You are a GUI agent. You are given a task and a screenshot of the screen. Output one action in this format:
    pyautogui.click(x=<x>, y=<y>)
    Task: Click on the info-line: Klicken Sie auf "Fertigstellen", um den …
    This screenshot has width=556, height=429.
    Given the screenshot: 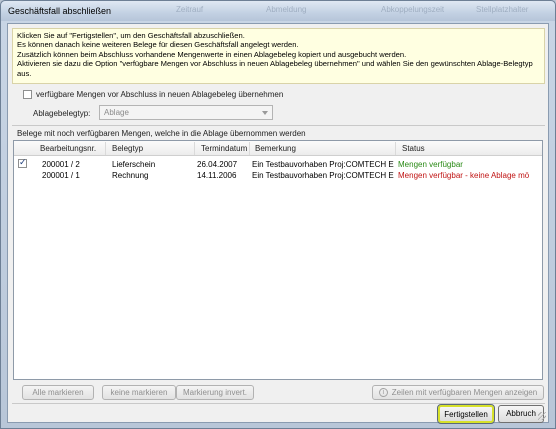 What is the action you would take?
    pyautogui.click(x=131, y=35)
    